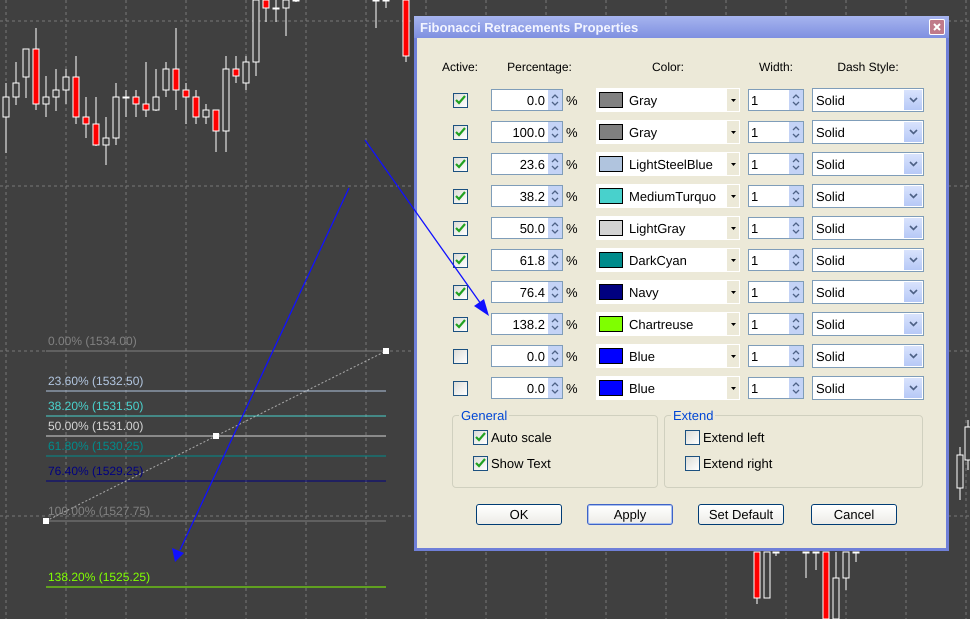 The image size is (970, 619). I want to click on color-dropdown: DarkCyan, so click(668, 260).